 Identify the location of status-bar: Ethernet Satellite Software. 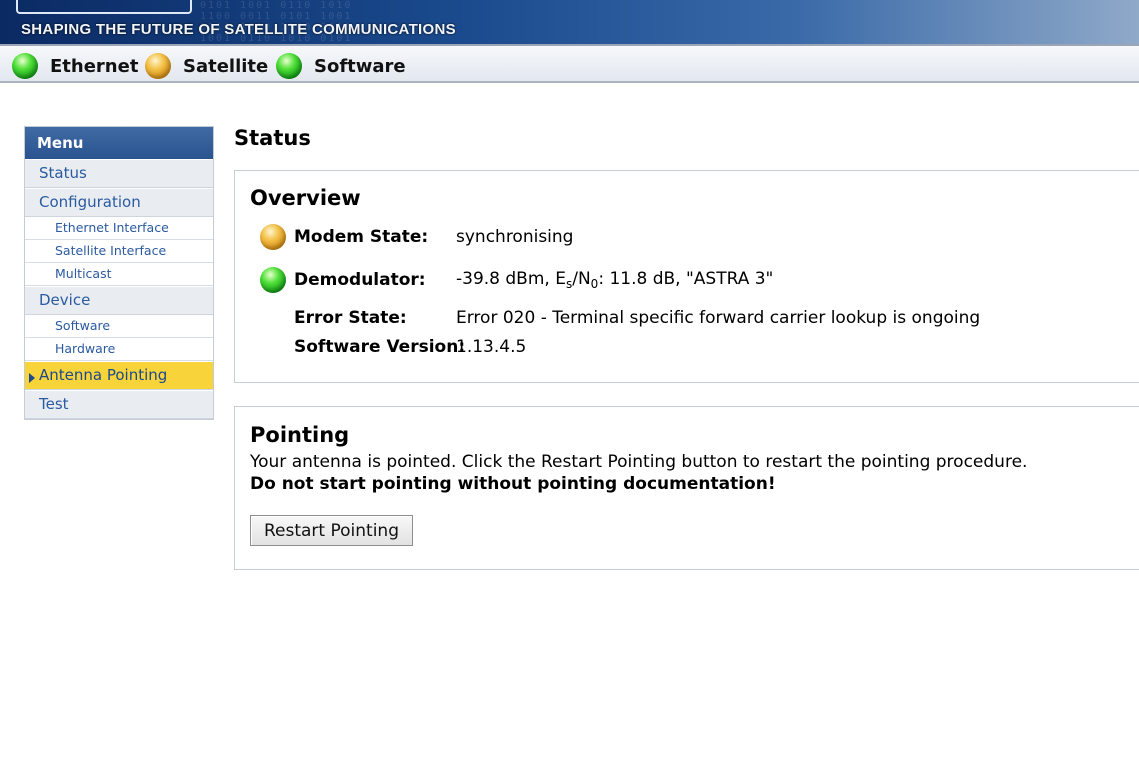
(569, 63).